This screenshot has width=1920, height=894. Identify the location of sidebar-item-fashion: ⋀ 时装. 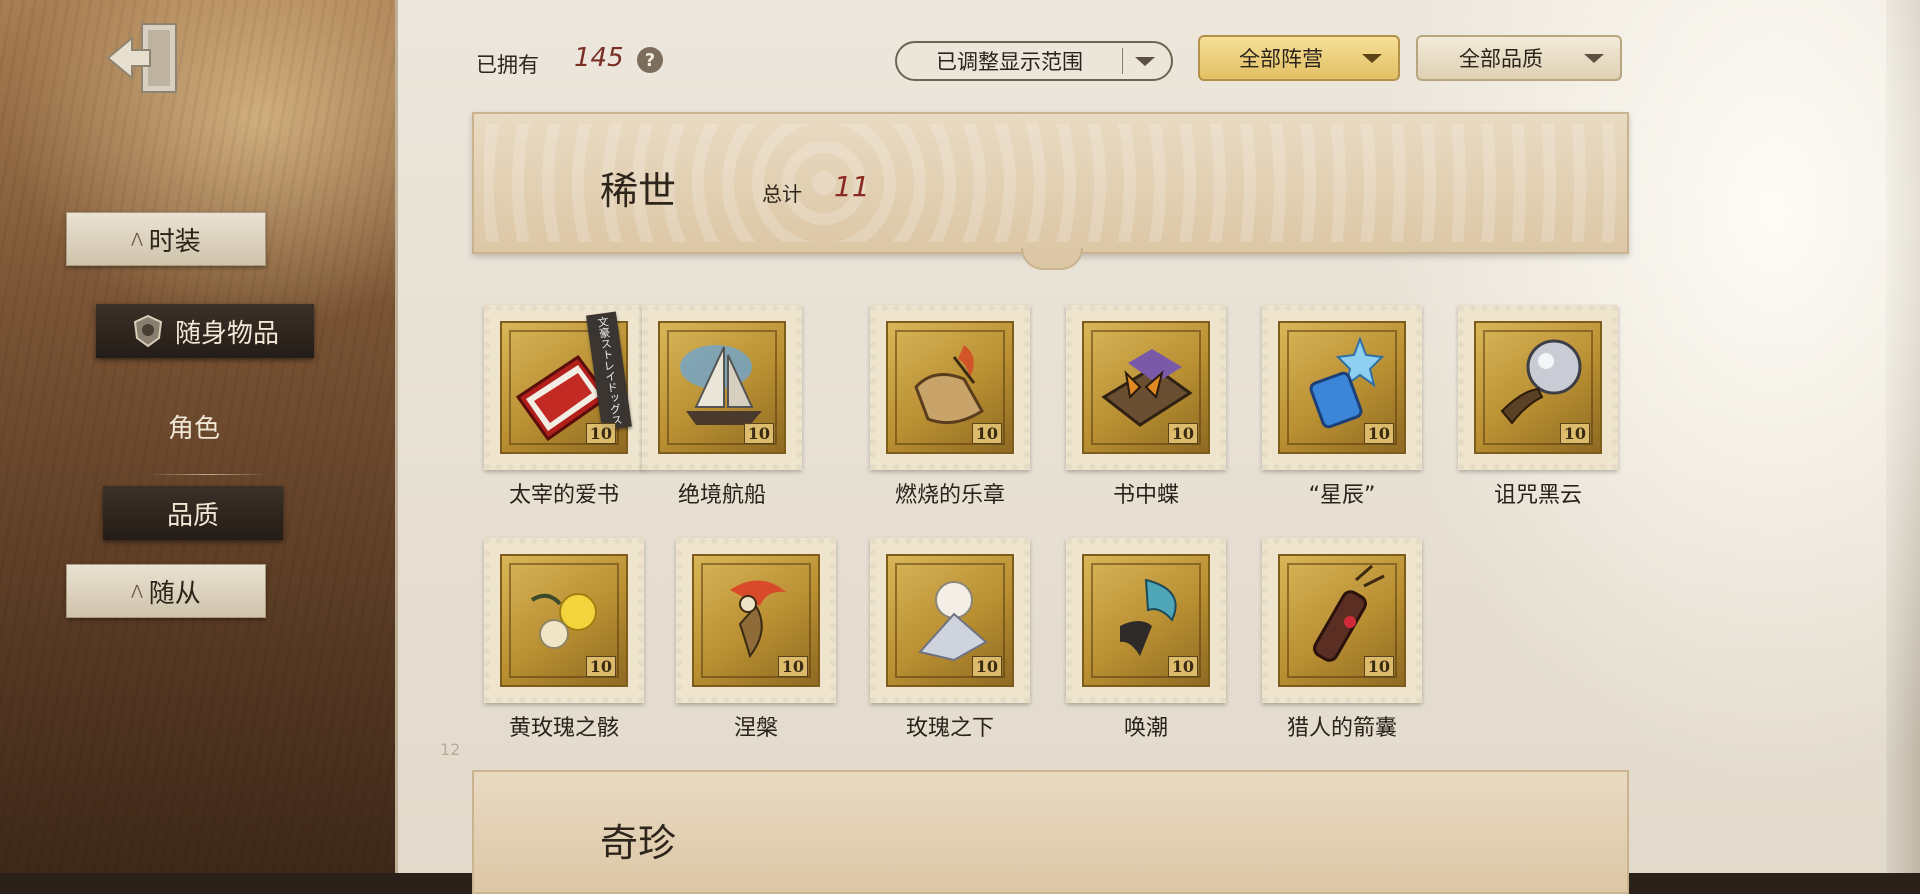
(166, 239).